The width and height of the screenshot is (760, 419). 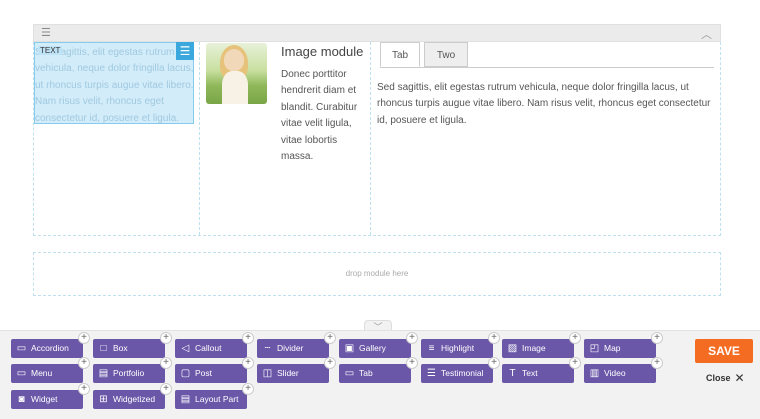 I want to click on module-button-gallery: ▣ Gallery +, so click(x=378, y=345).